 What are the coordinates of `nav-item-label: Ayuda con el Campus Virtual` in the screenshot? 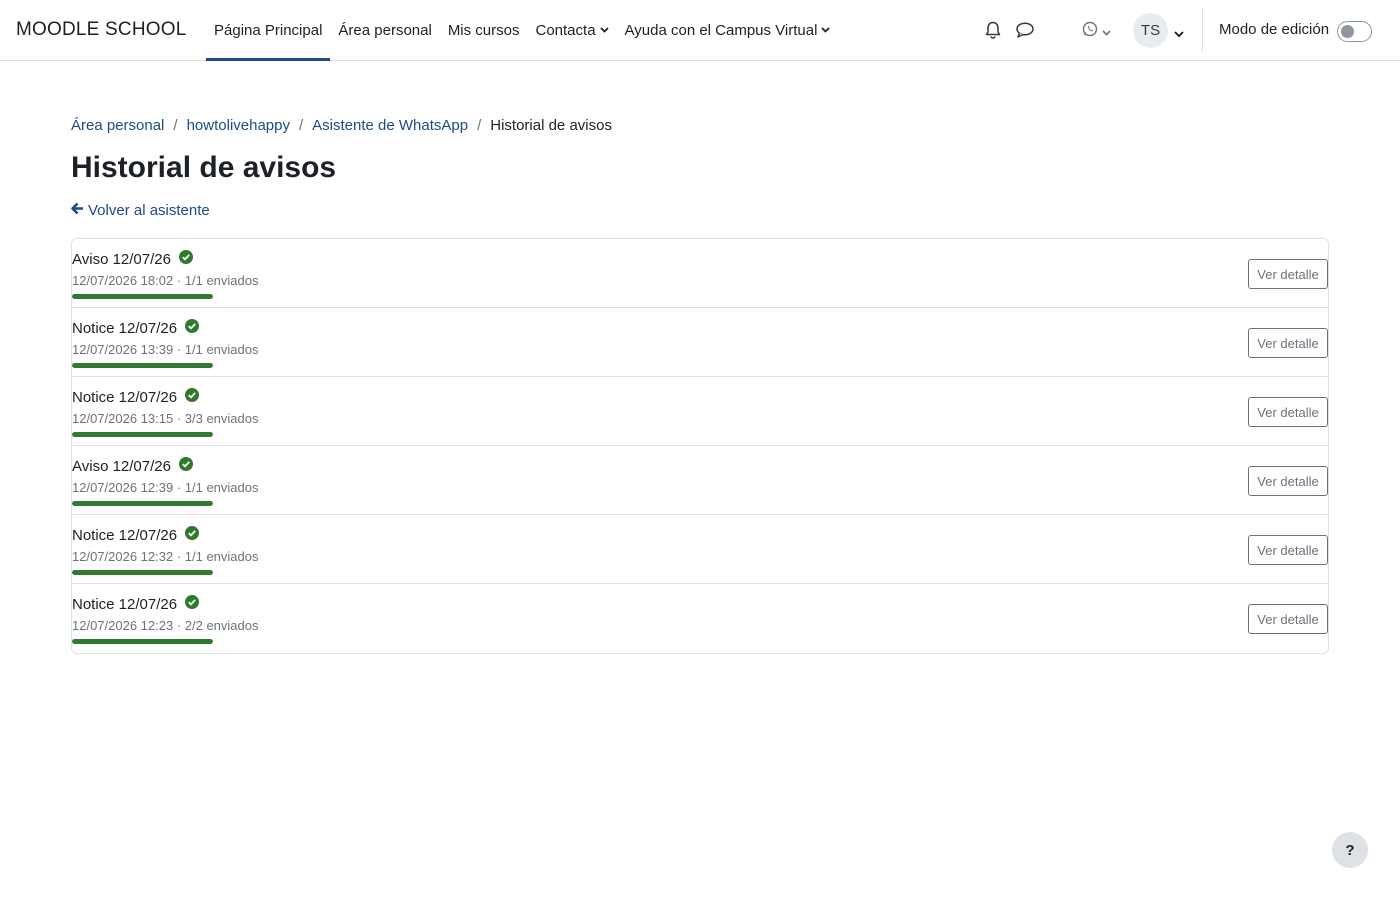 It's located at (721, 30).